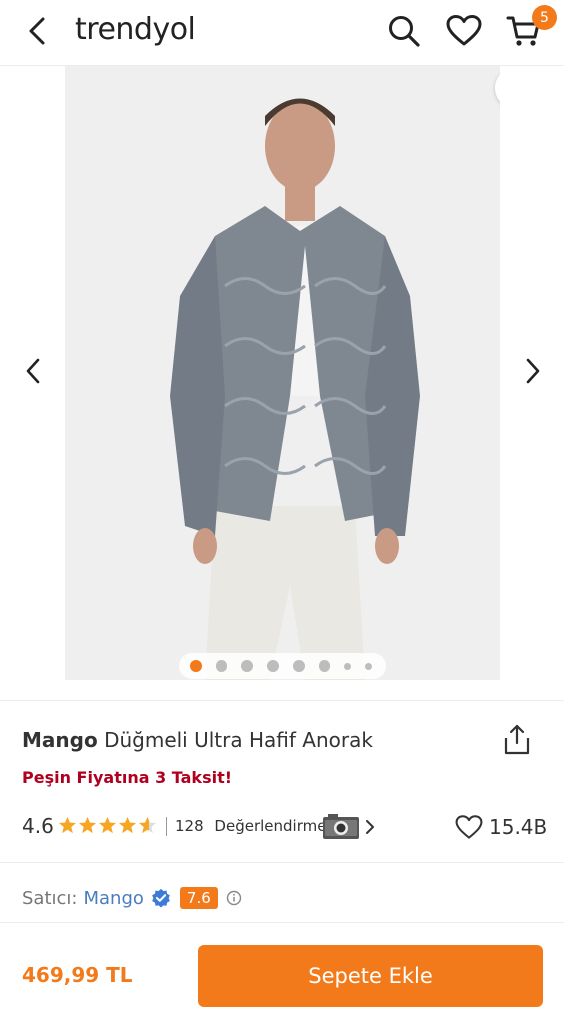 The image size is (564, 1024). I want to click on gallery-bottom-strip, so click(282, 690).